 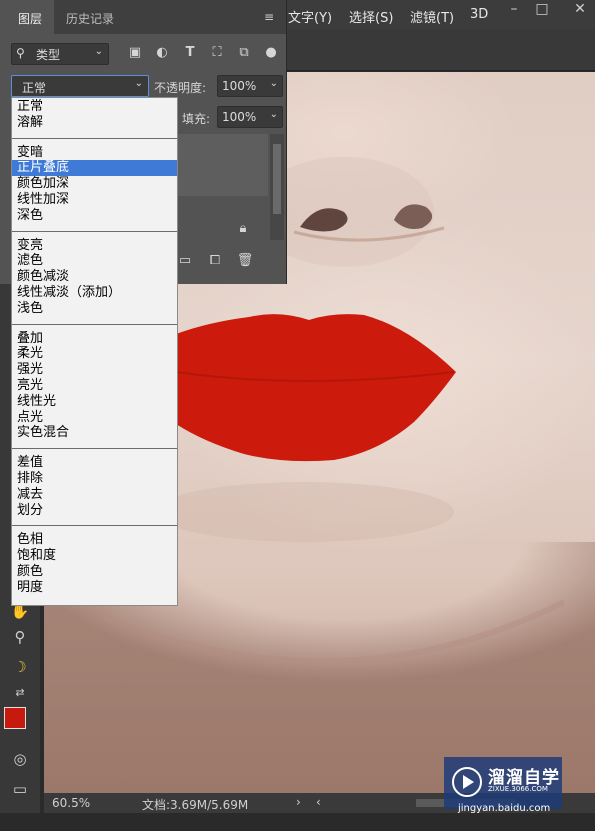 I want to click on opacity-field: 100% ⌄, so click(x=250, y=86).